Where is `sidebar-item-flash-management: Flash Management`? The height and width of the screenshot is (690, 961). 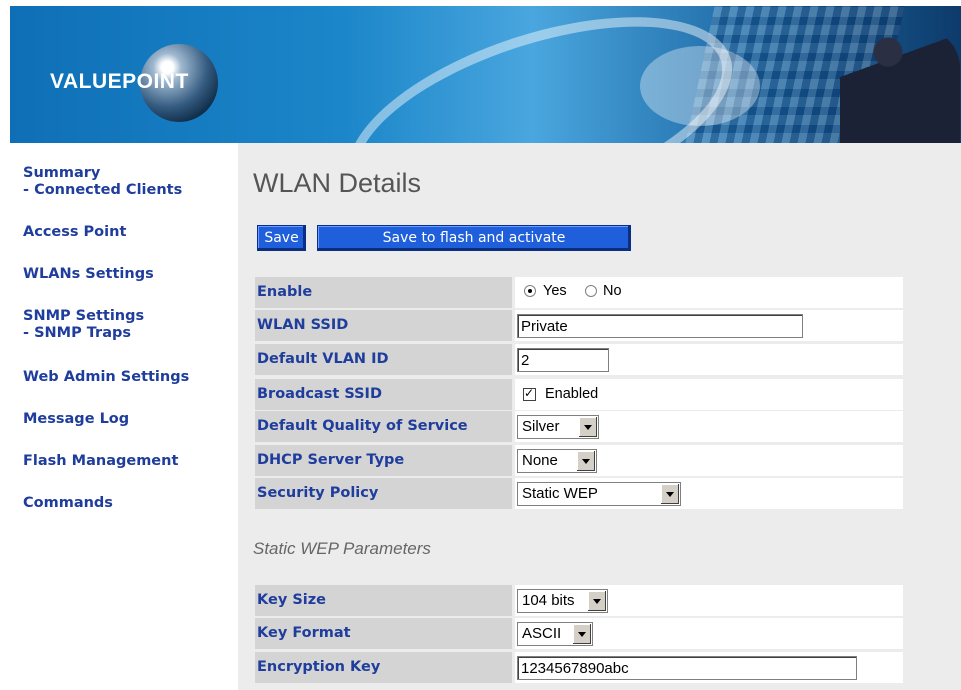
sidebar-item-flash-management: Flash Management is located at coordinates (100, 461).